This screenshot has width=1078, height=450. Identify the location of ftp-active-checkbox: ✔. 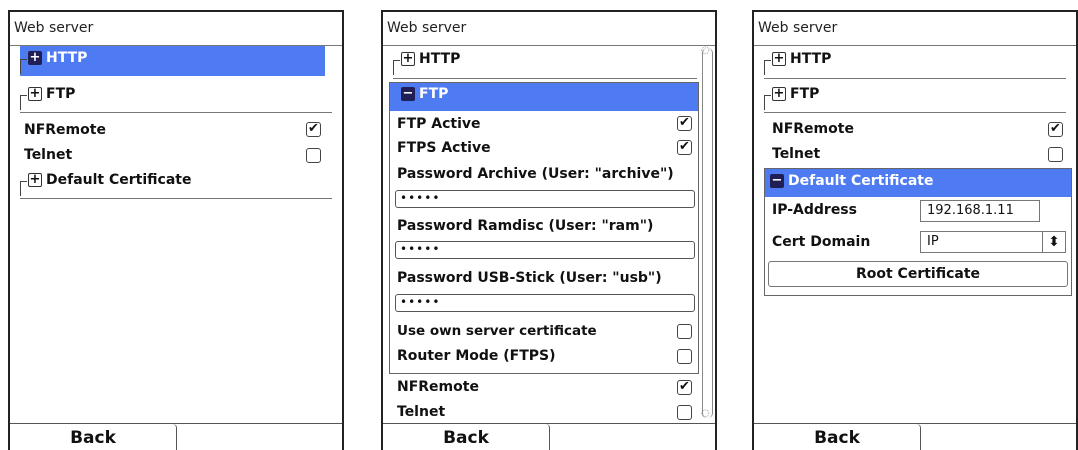
(684, 123).